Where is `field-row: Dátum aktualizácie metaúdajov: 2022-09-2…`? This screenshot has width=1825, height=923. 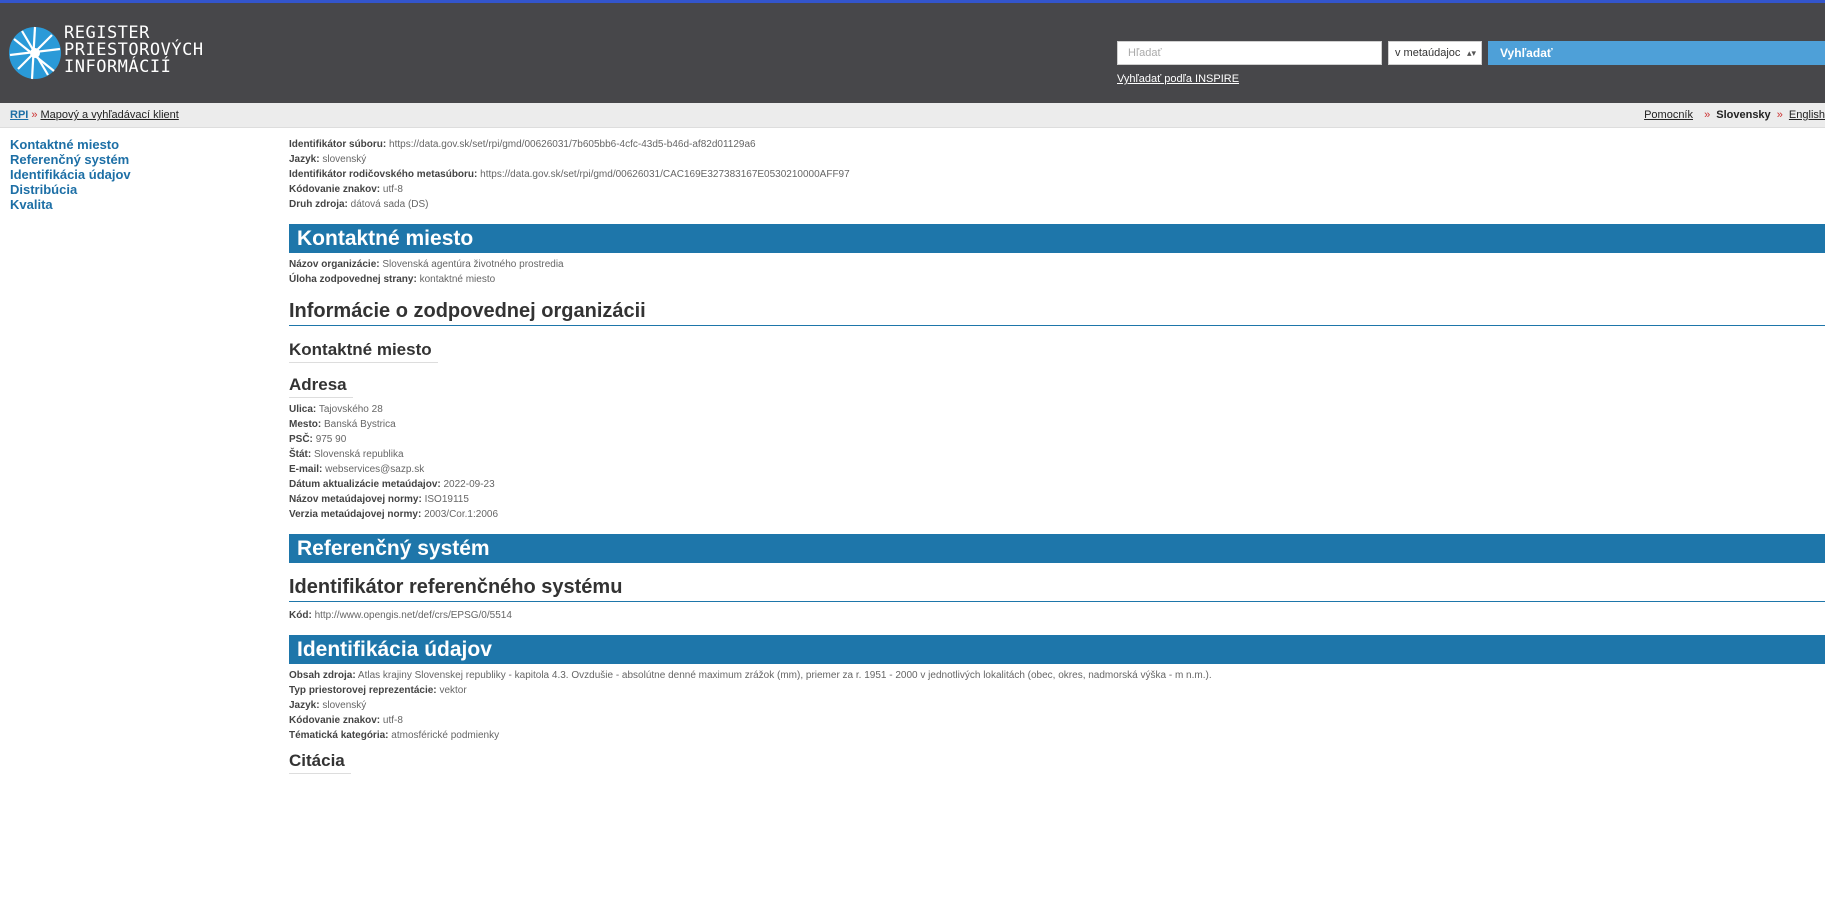
field-row: Dátum aktualizácie metaúdajov: 2022-09-2… is located at coordinates (1057, 484).